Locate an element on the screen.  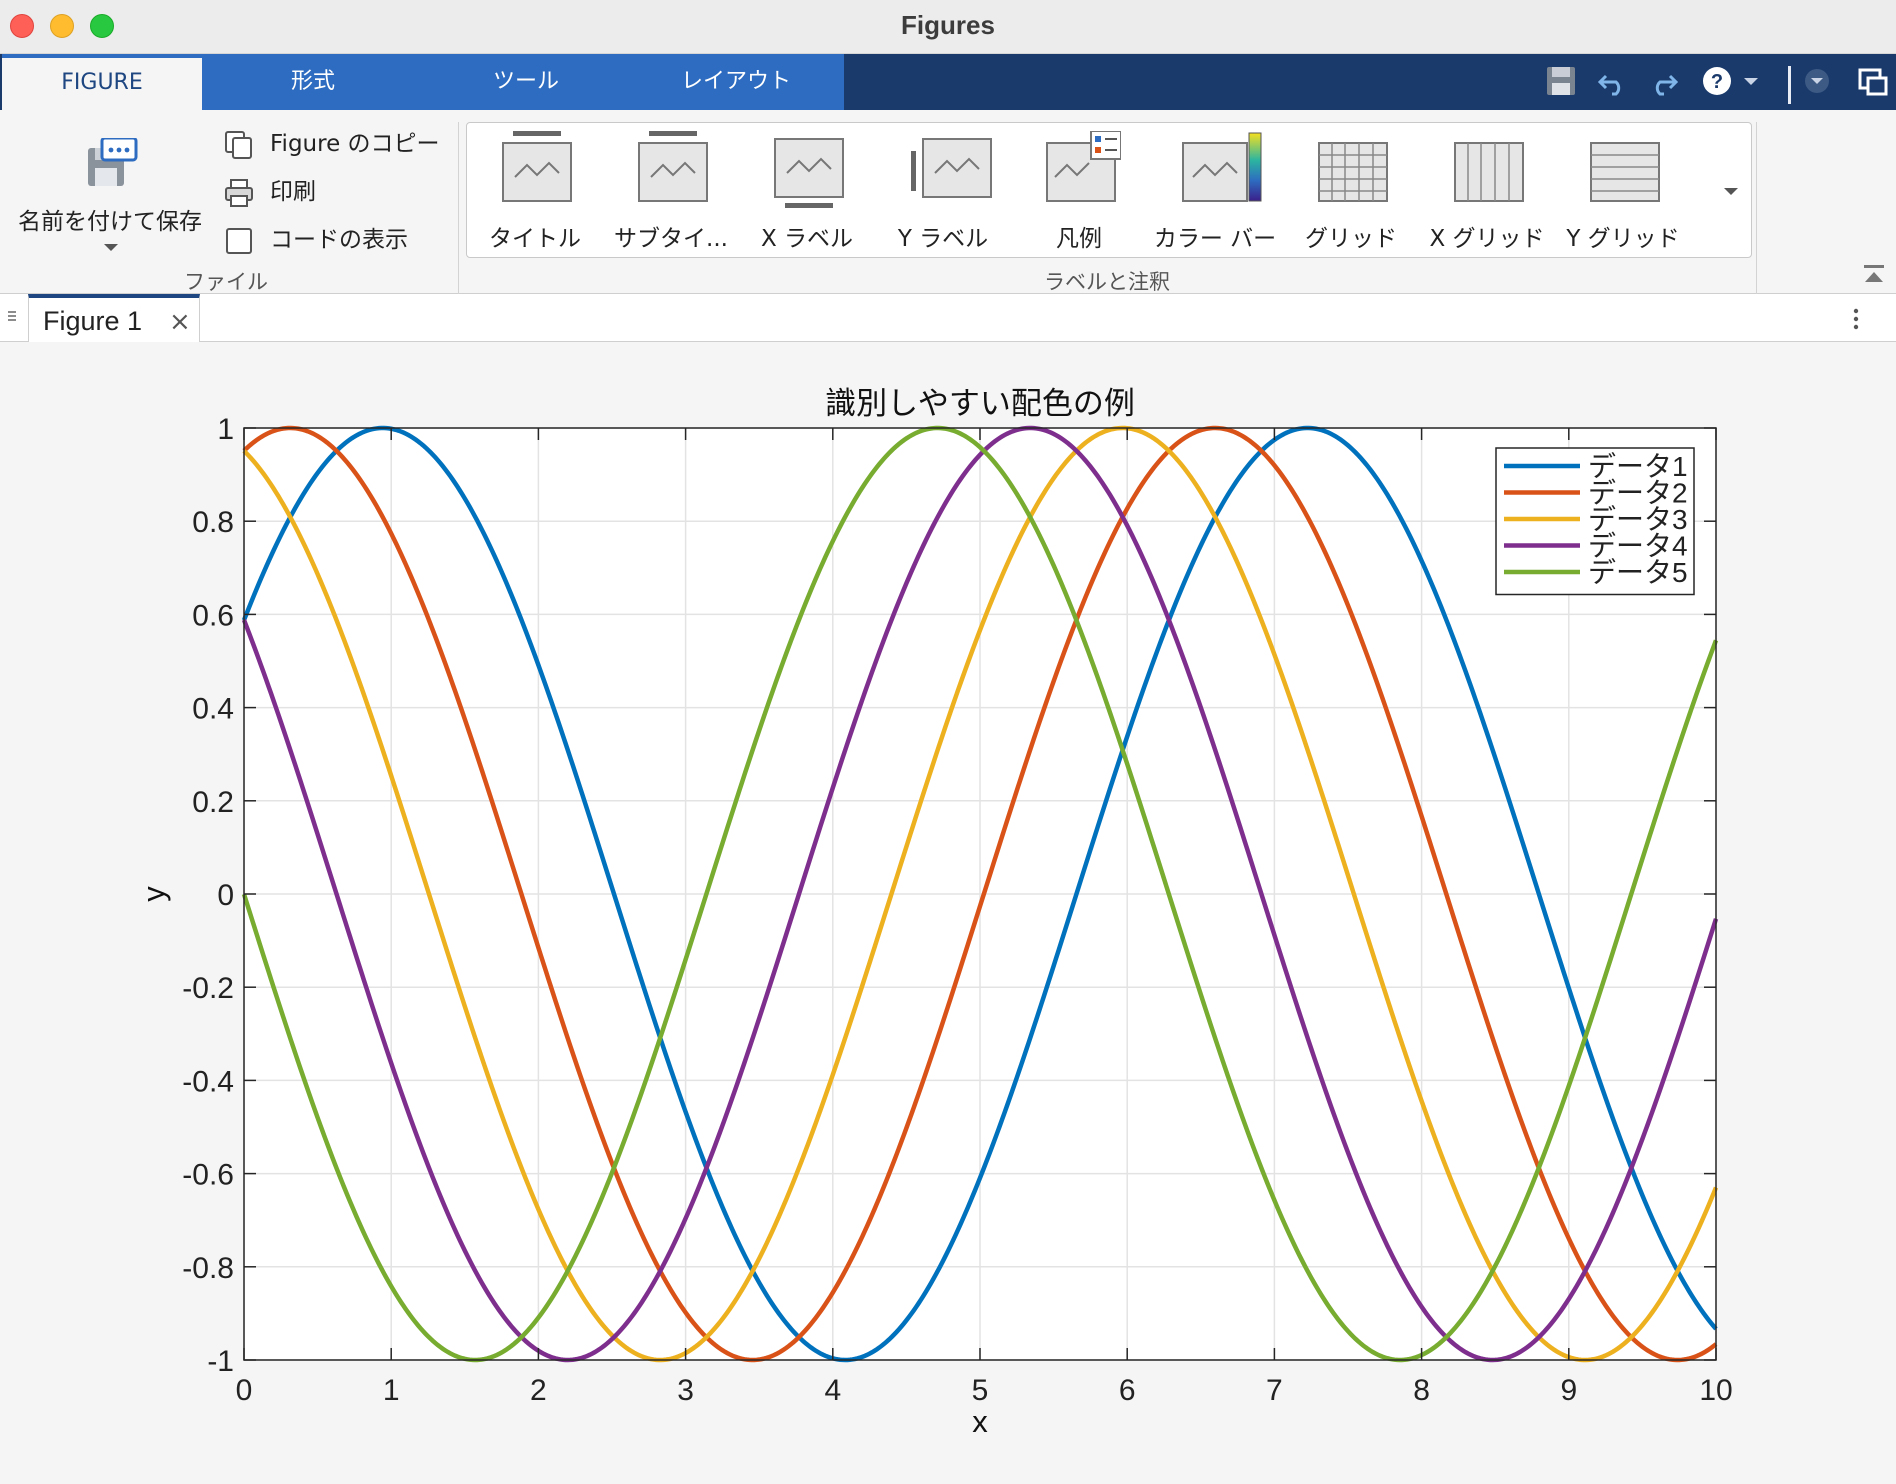
x-tick-label: 5 is located at coordinates (980, 1390).